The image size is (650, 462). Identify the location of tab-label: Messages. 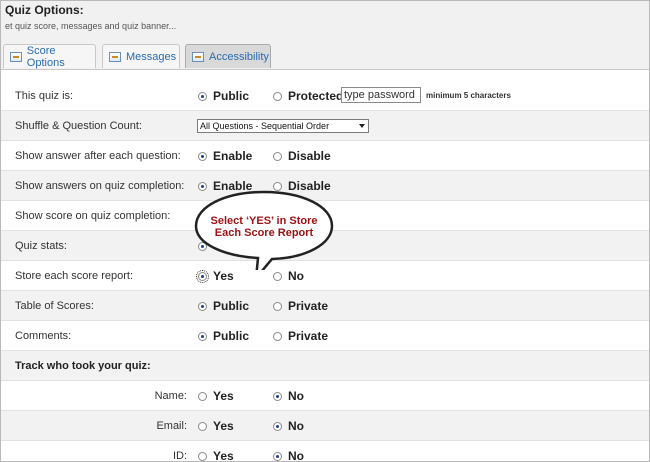
(151, 56).